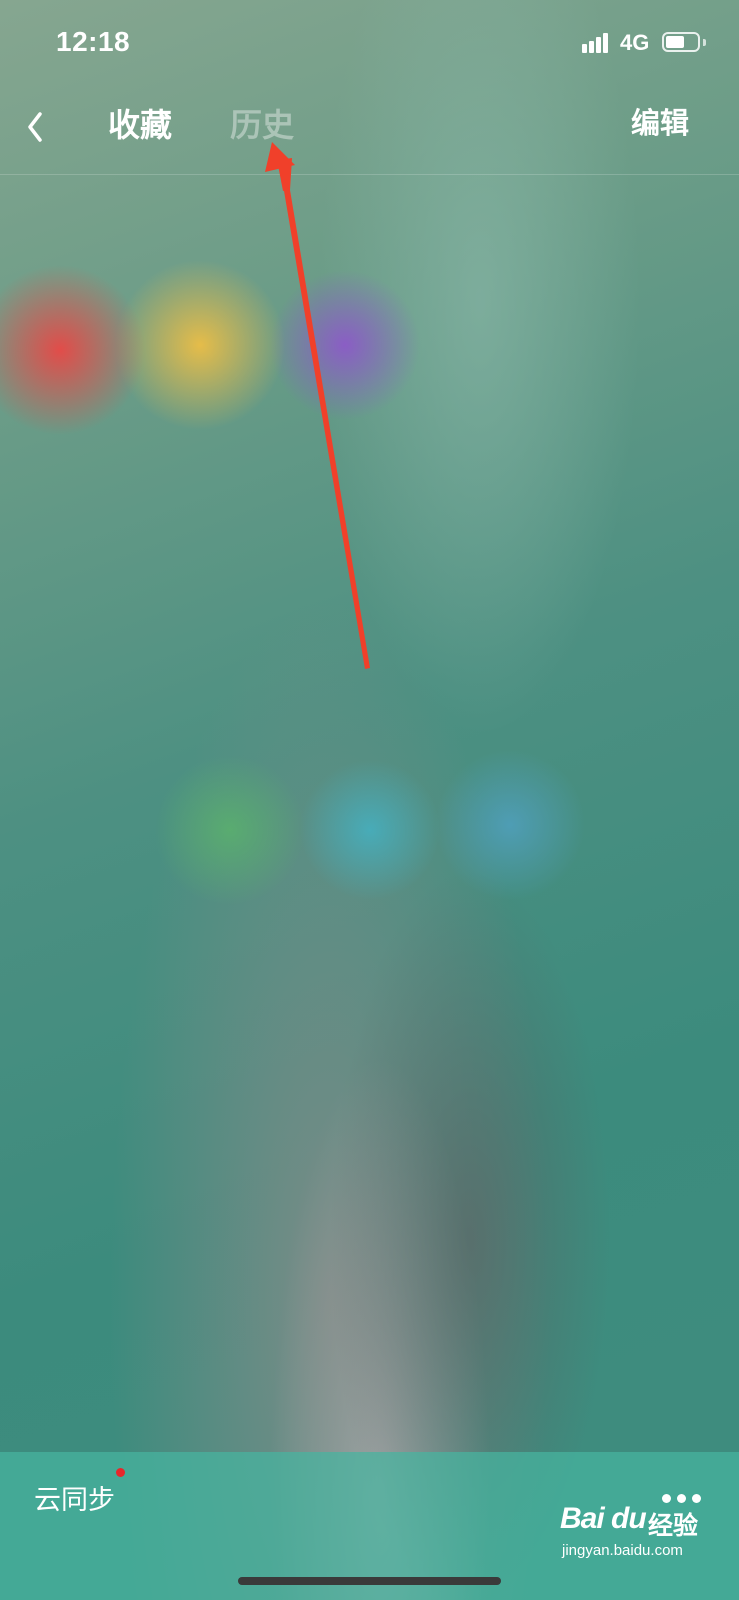 This screenshot has width=739, height=1600. Describe the element at coordinates (369, 45) in the screenshot. I see `status-bar: 12:18 4G` at that location.